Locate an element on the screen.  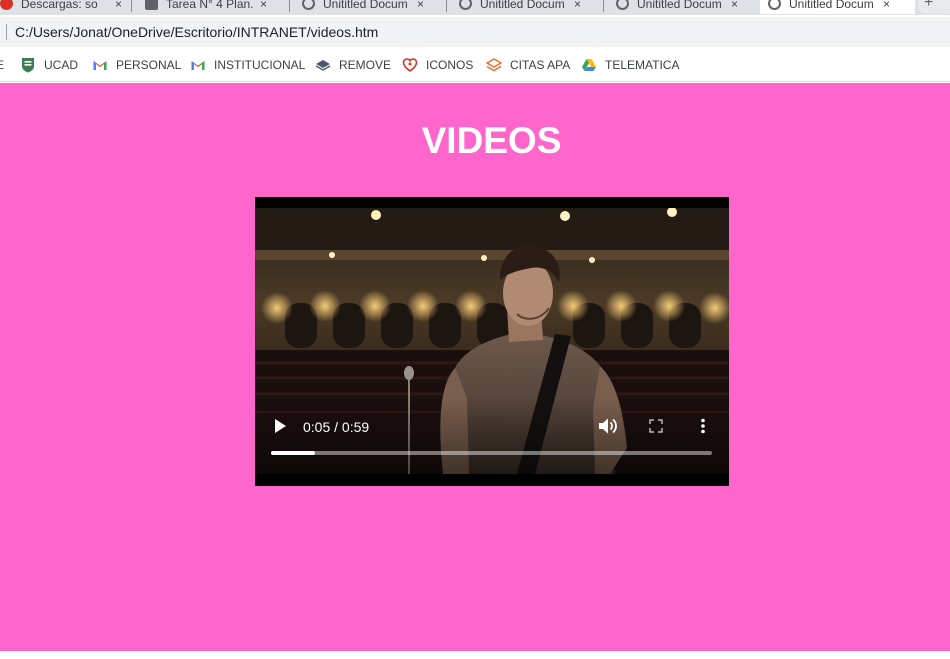
tab-title: Descargas: so is located at coordinates (59, 5).